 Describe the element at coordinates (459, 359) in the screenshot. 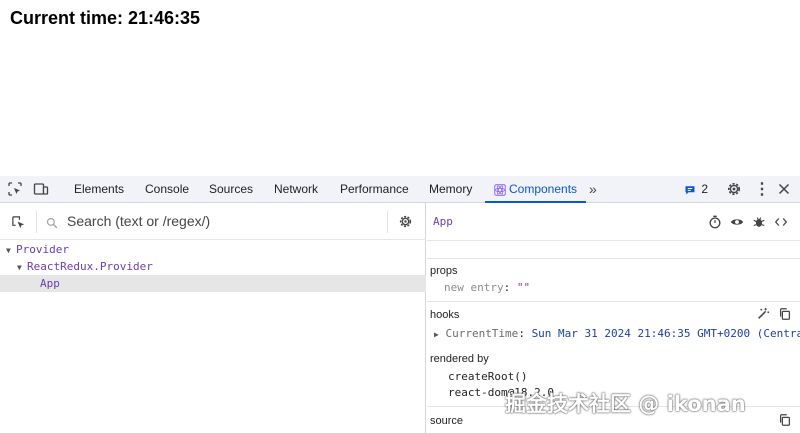

I see `rendered-by-section-label: rendered by` at that location.